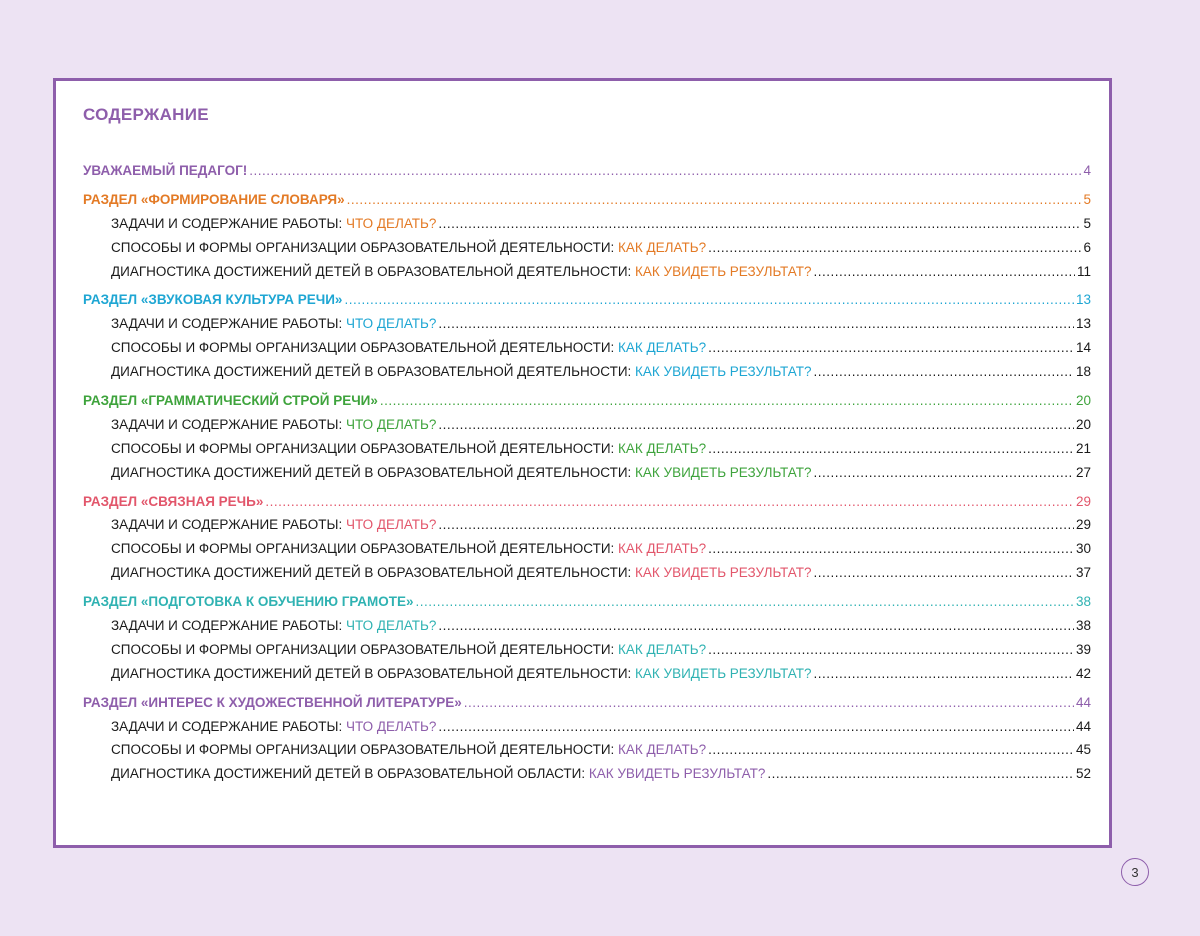 The image size is (1200, 936). I want to click on section-title: РАЗДЕЛ «ГРАММАТИЧЕСКИЙ СТРОЙ РЕЧИ», so click(230, 401).